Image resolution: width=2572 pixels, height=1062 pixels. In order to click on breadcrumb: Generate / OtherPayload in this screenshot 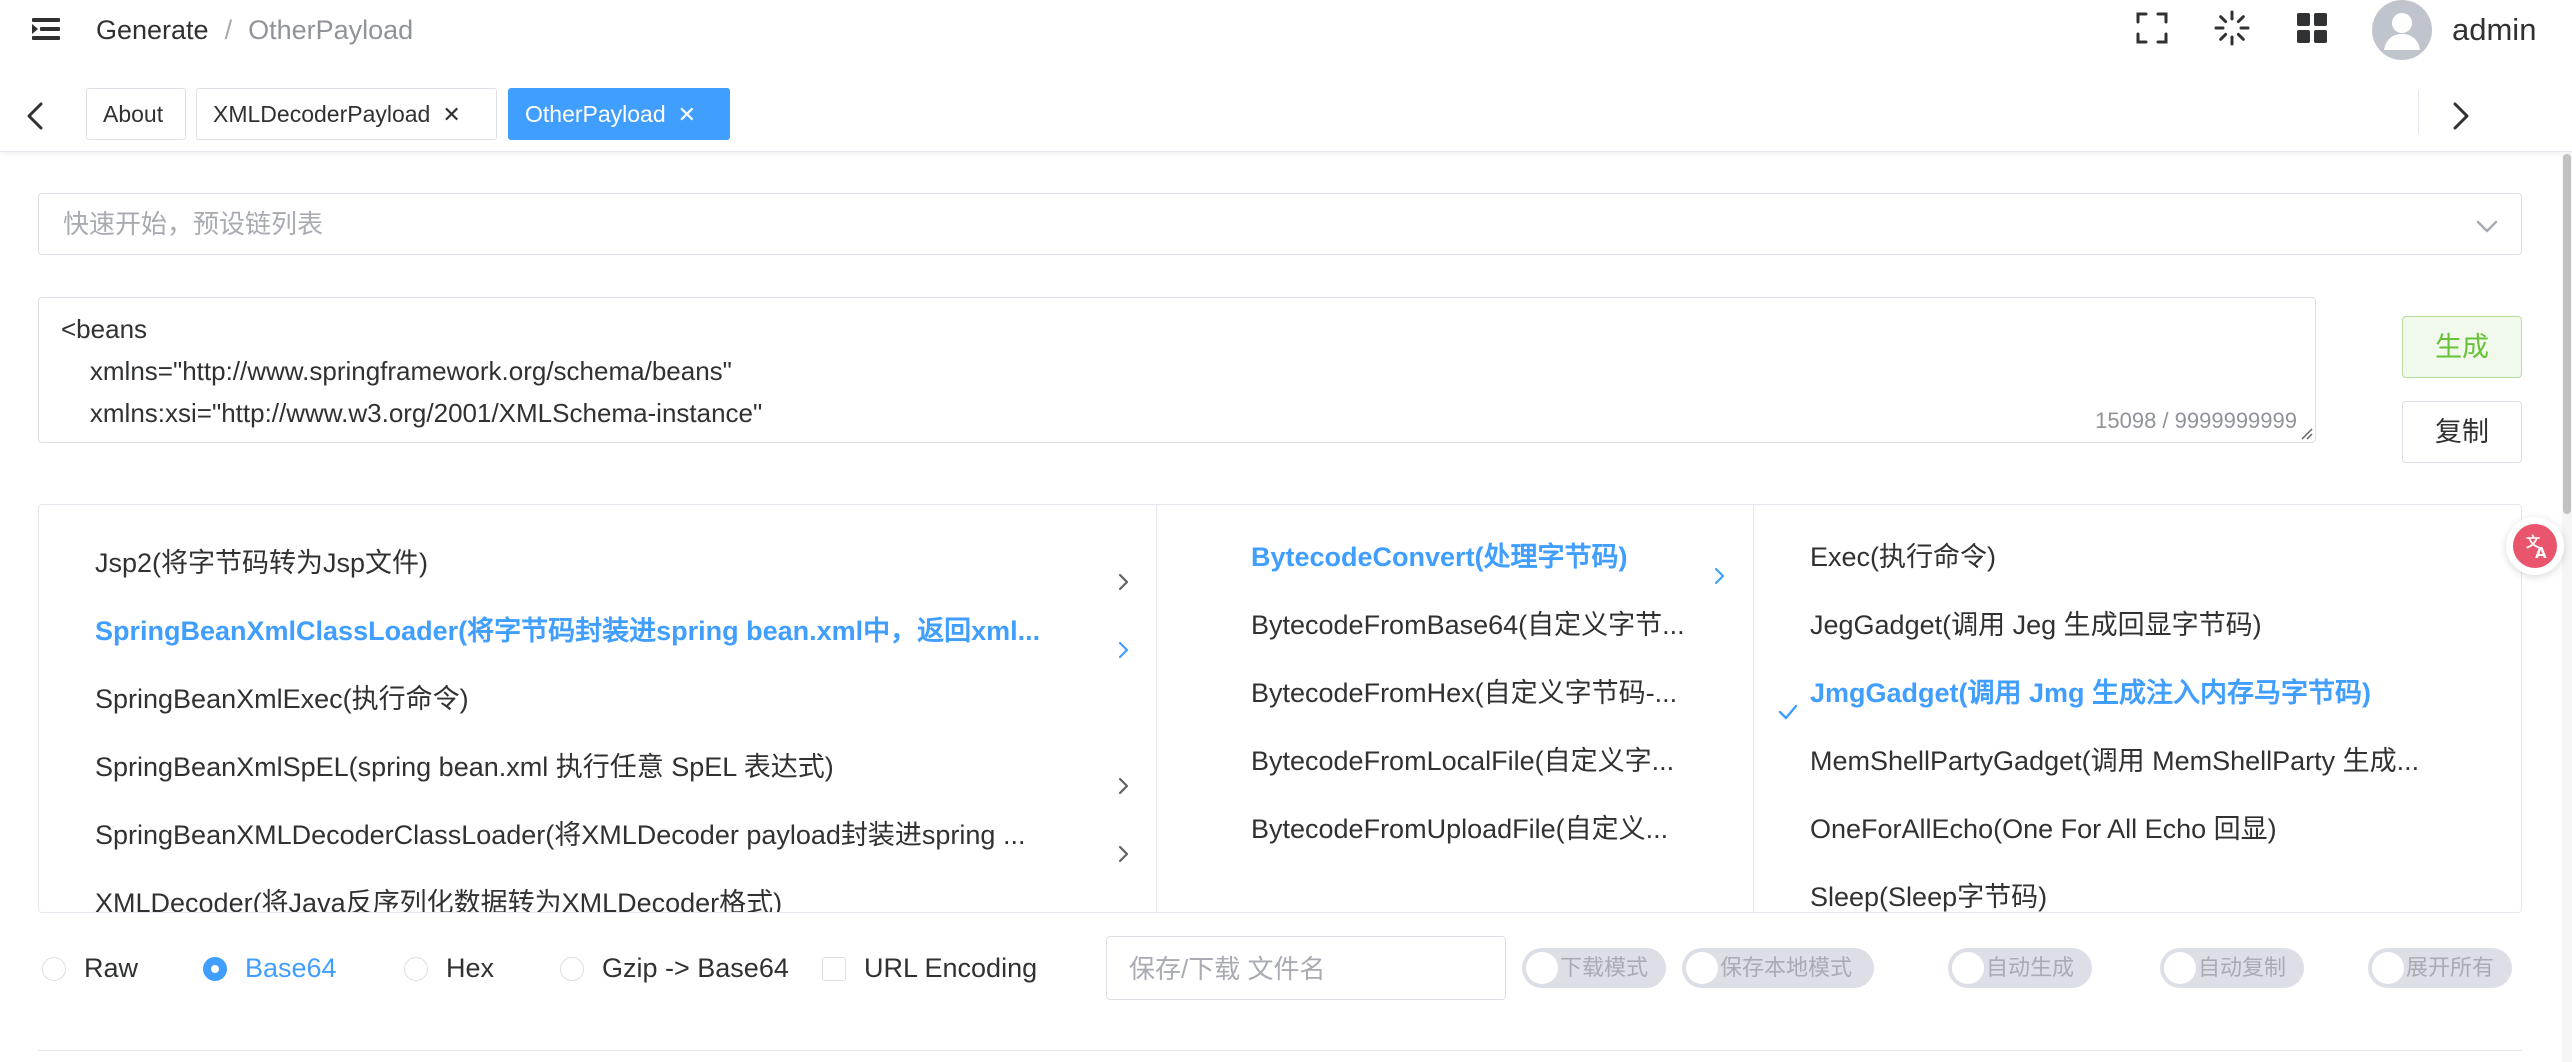, I will do `click(254, 30)`.